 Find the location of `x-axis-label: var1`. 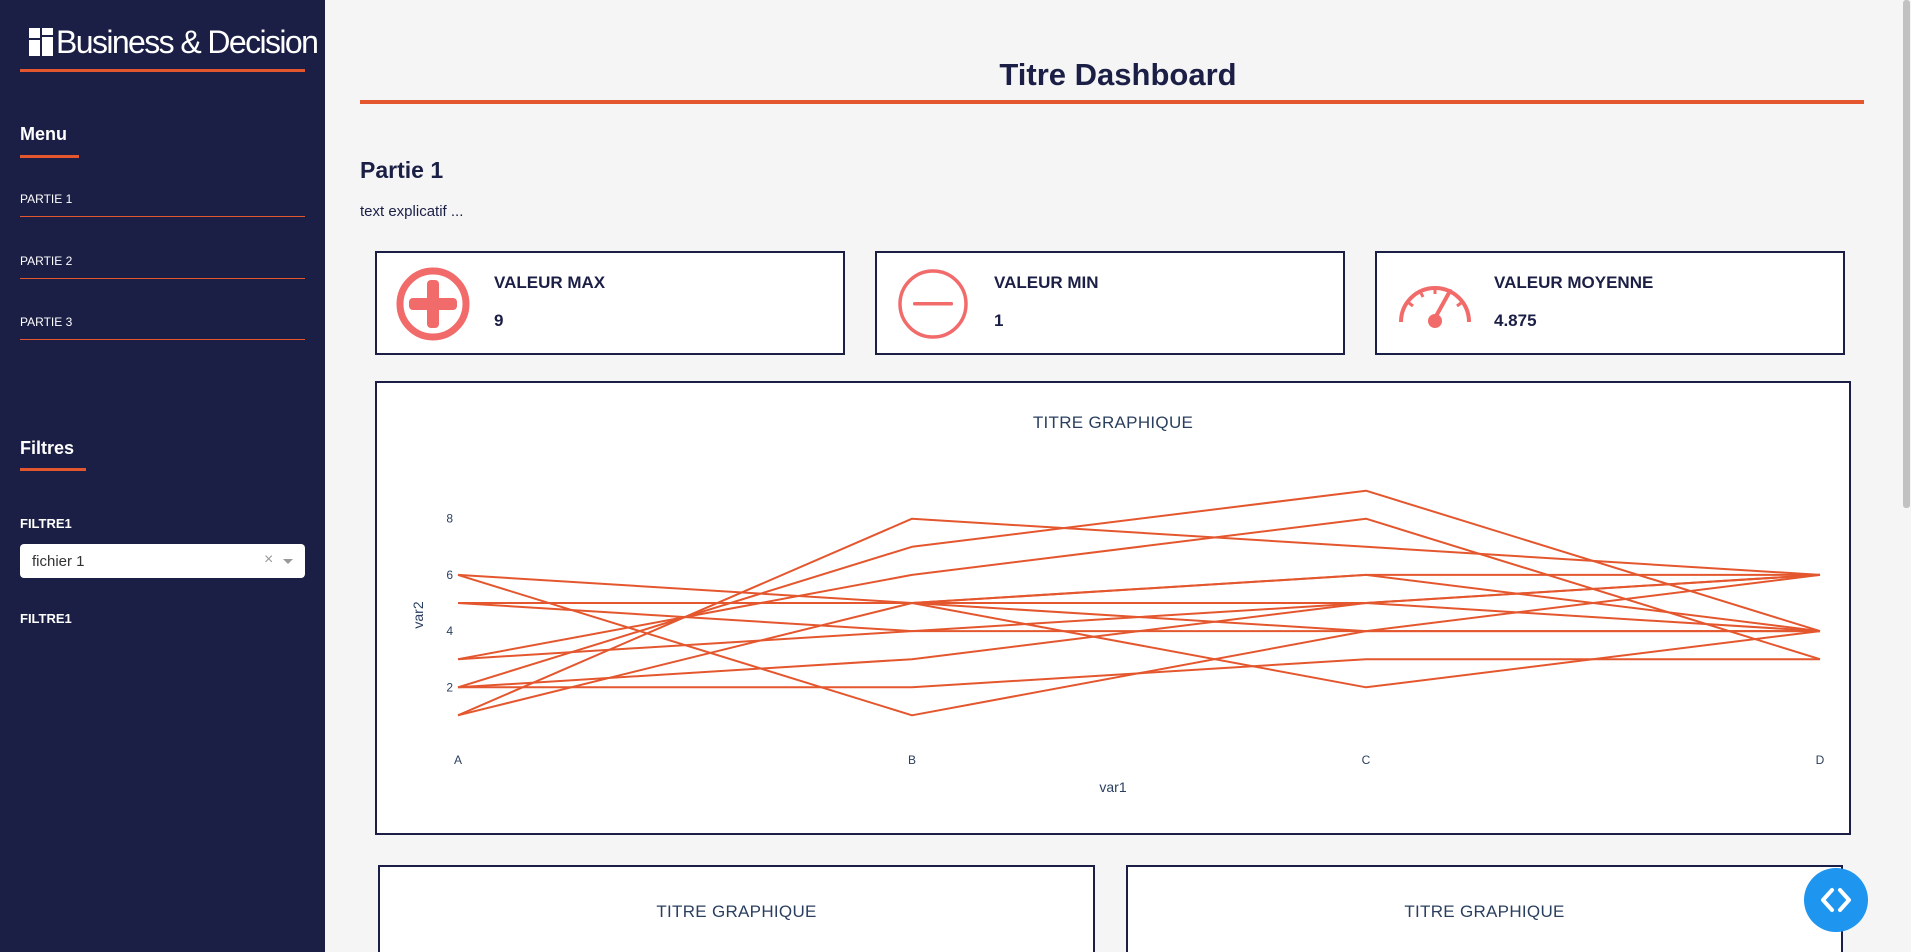

x-axis-label: var1 is located at coordinates (1112, 787).